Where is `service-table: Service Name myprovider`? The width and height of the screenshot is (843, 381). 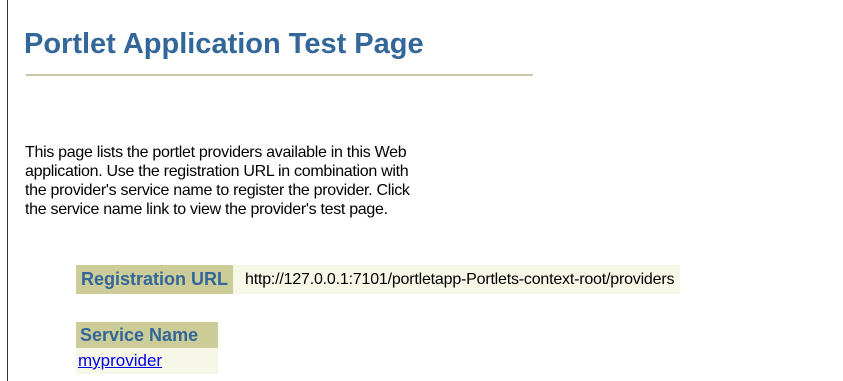
service-table: Service Name myprovider is located at coordinates (147, 348).